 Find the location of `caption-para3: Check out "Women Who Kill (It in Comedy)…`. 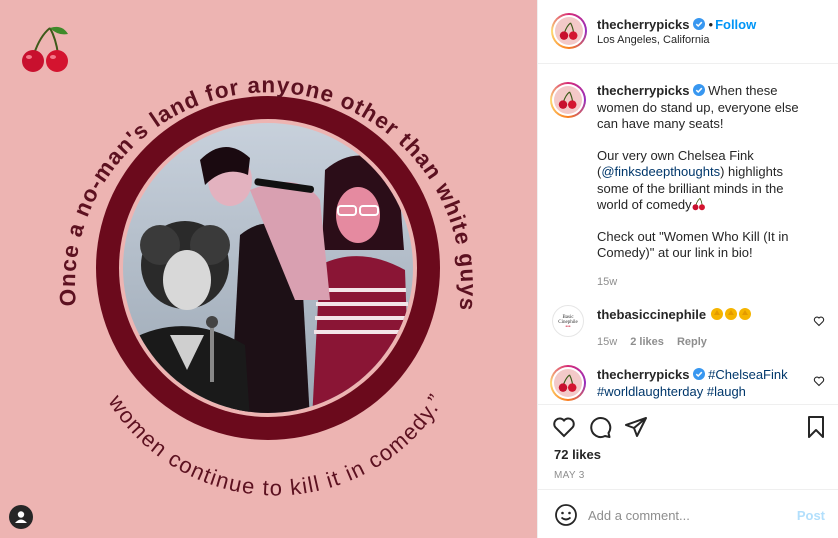

caption-para3: Check out "Women Who Kill (It in Comedy)… is located at coordinates (693, 244).